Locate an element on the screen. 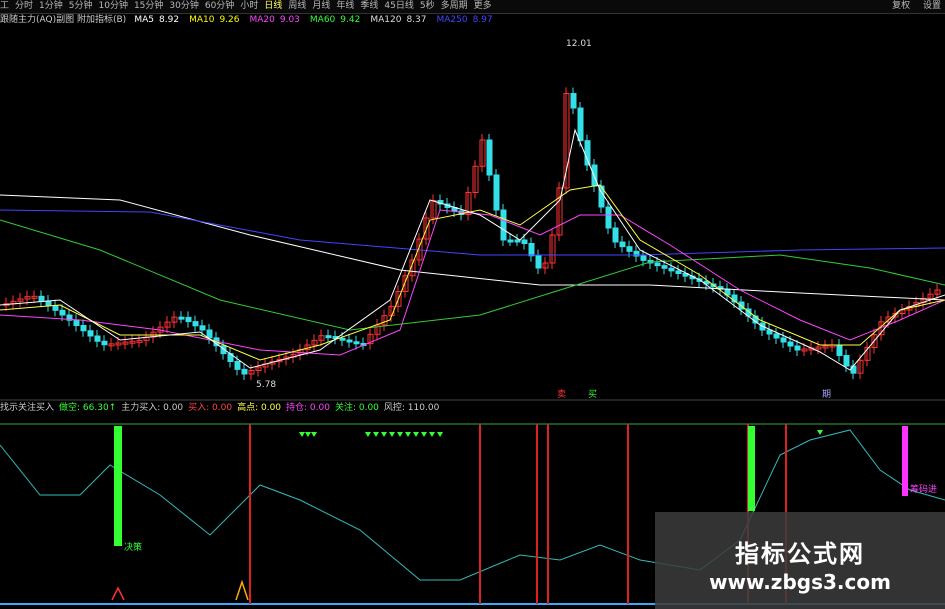  buy-signal-label: 买 is located at coordinates (592, 394).